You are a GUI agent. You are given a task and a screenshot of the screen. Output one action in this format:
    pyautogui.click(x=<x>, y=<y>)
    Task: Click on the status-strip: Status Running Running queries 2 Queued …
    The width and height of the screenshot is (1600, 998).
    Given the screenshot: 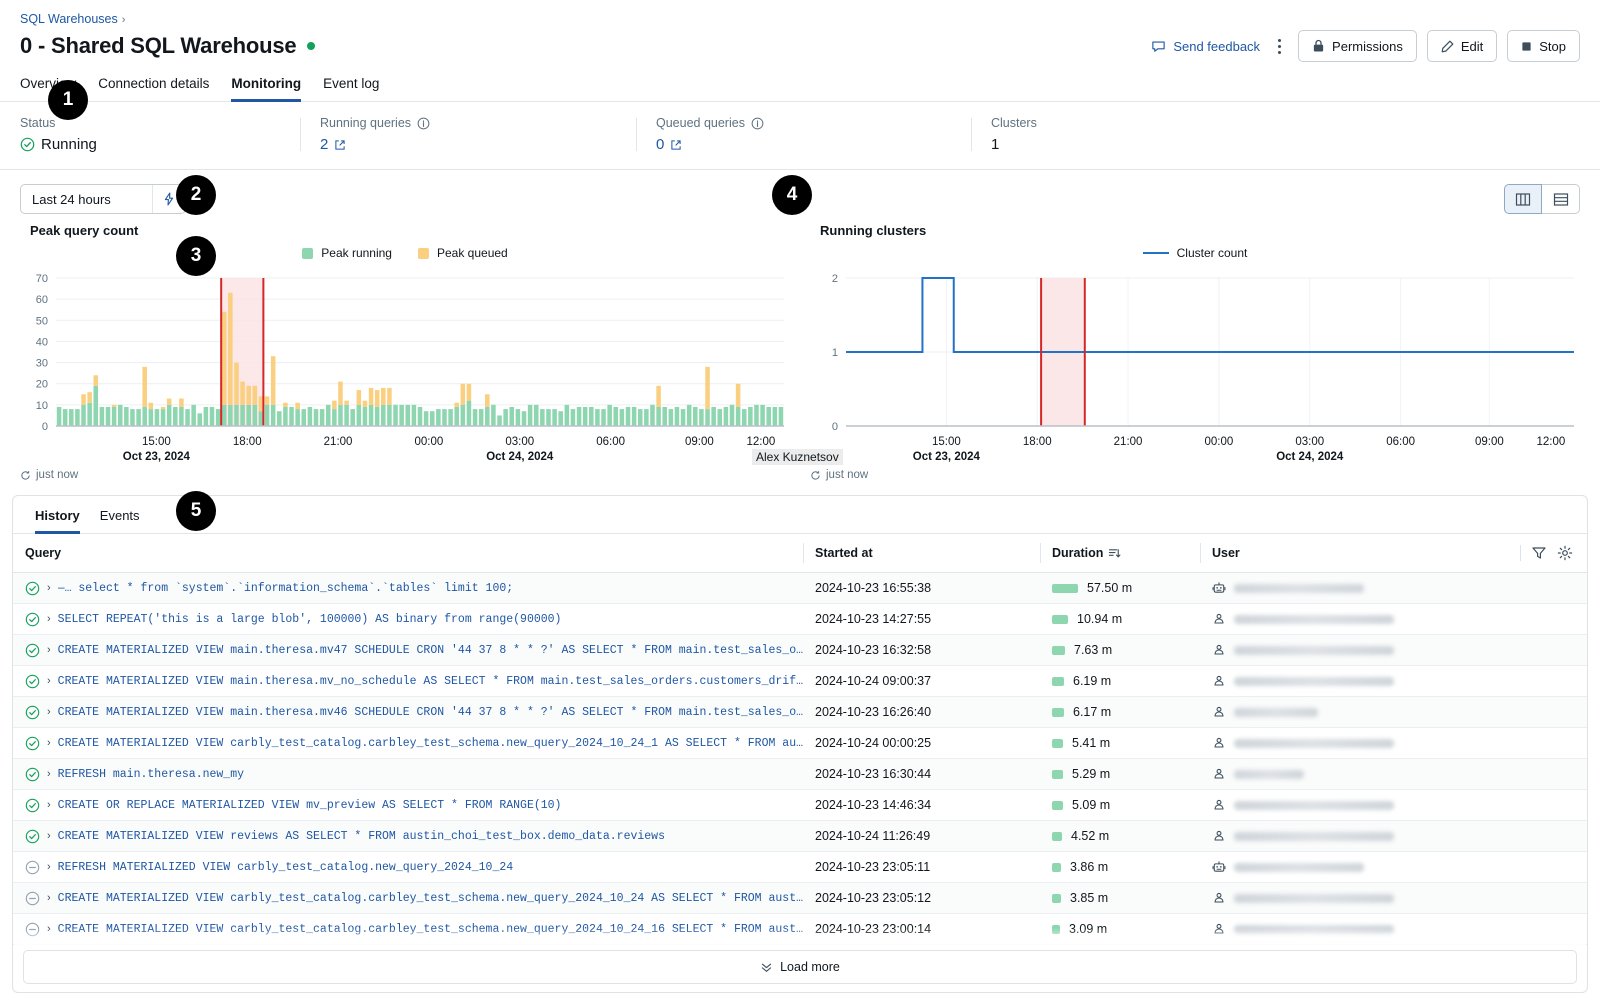 What is the action you would take?
    pyautogui.click(x=800, y=136)
    